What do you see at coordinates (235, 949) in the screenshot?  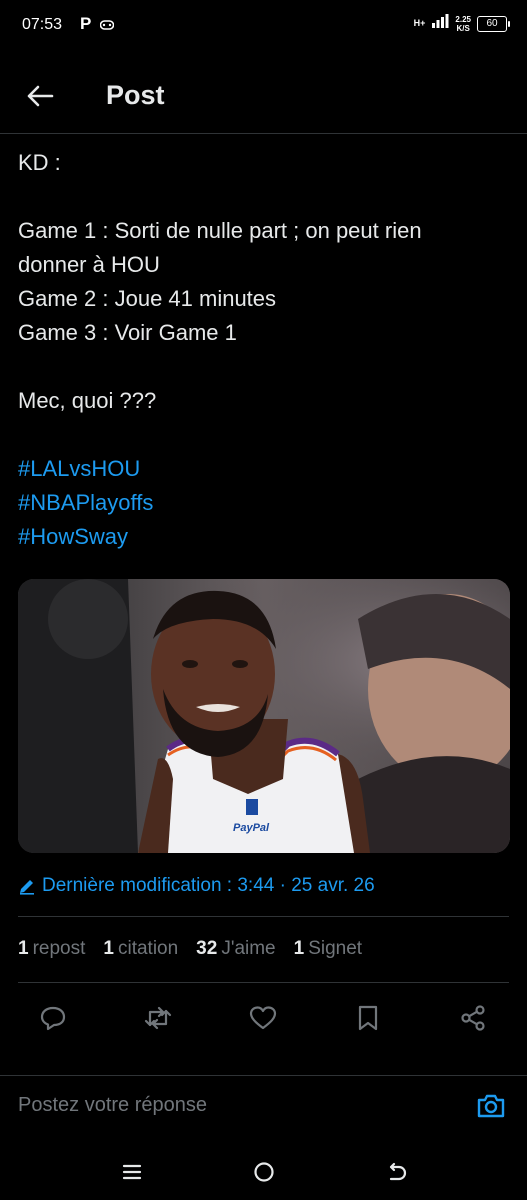 I see `likes-stat: 32 J'aime` at bounding box center [235, 949].